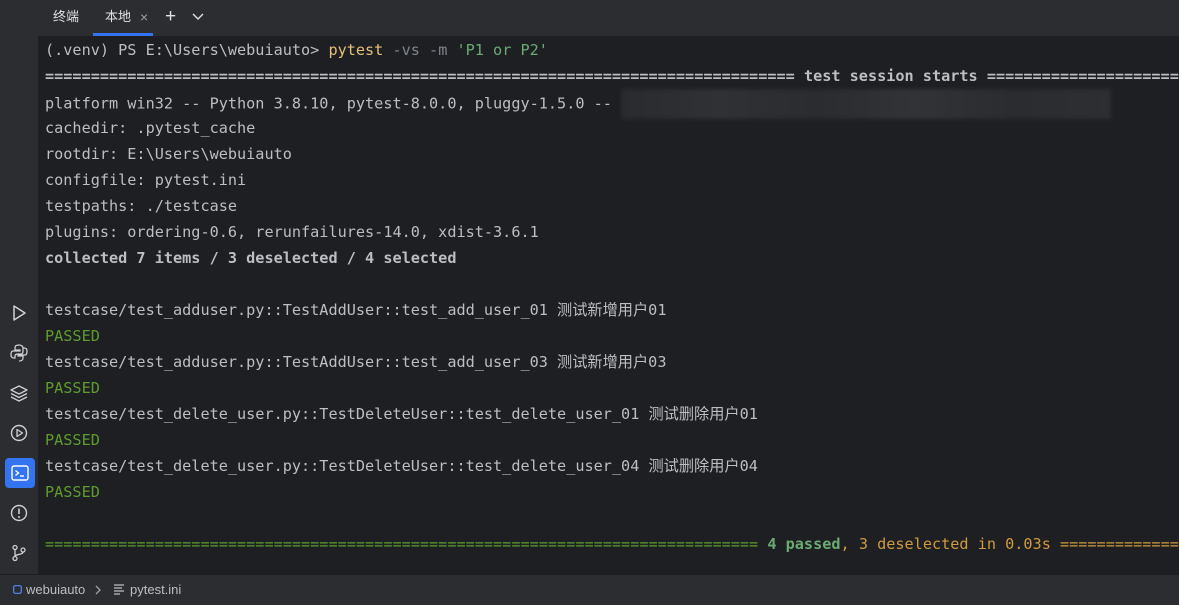 The height and width of the screenshot is (605, 1179). I want to click on command: pytest, so click(356, 50).